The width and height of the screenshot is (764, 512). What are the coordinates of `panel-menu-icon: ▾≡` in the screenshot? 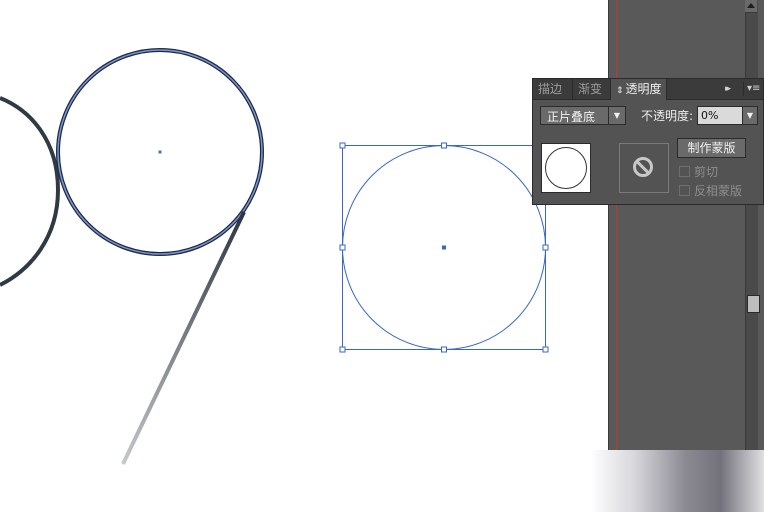 It's located at (751, 89).